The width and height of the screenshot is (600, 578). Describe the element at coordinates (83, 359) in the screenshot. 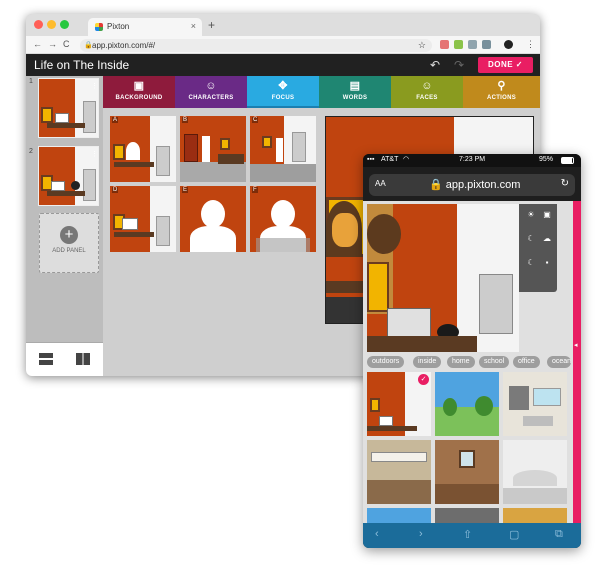

I see `grid-view-icon` at that location.